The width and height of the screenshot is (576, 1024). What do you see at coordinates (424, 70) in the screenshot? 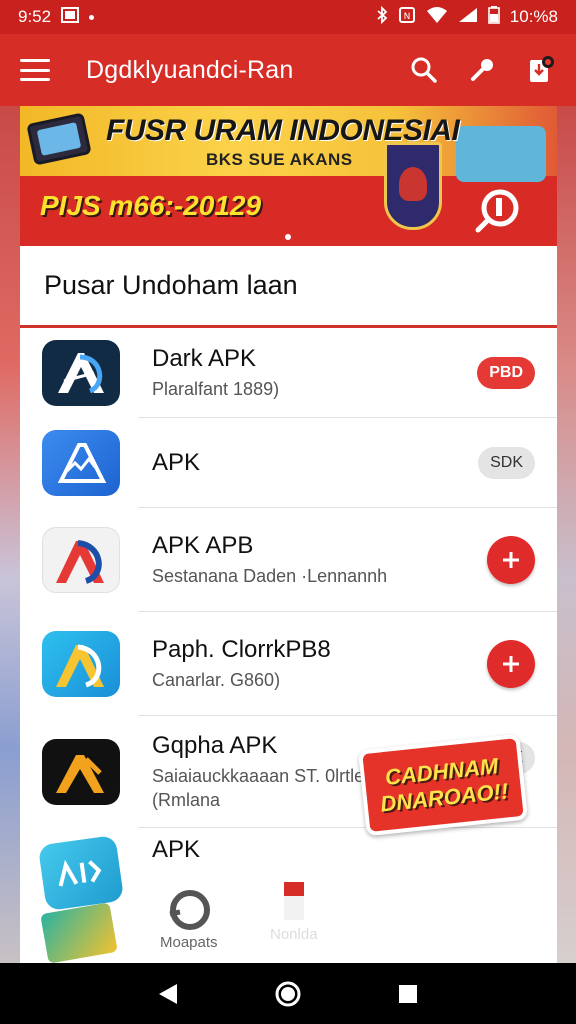
I see `search-icon` at bounding box center [424, 70].